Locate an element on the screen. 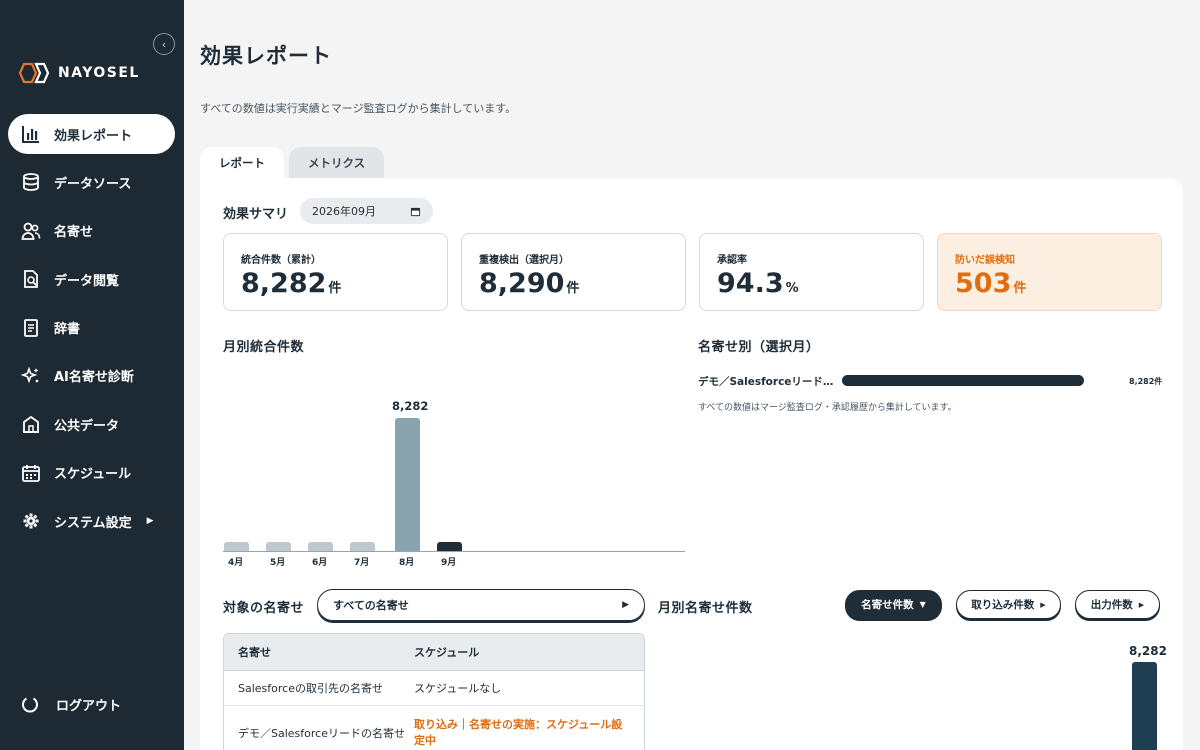 This screenshot has width=1200, height=750. button-label: 出力件数 is located at coordinates (1111, 605).